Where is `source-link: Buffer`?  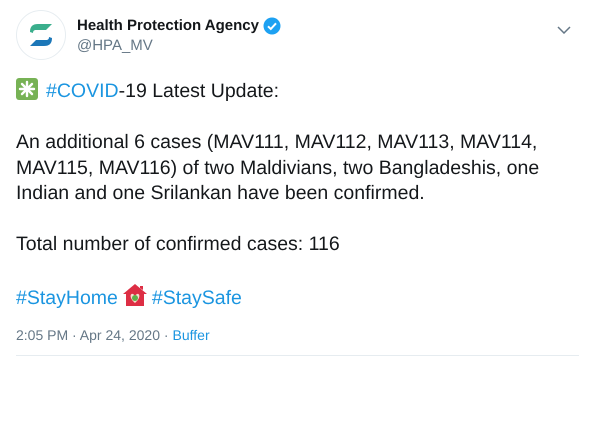 source-link: Buffer is located at coordinates (191, 335).